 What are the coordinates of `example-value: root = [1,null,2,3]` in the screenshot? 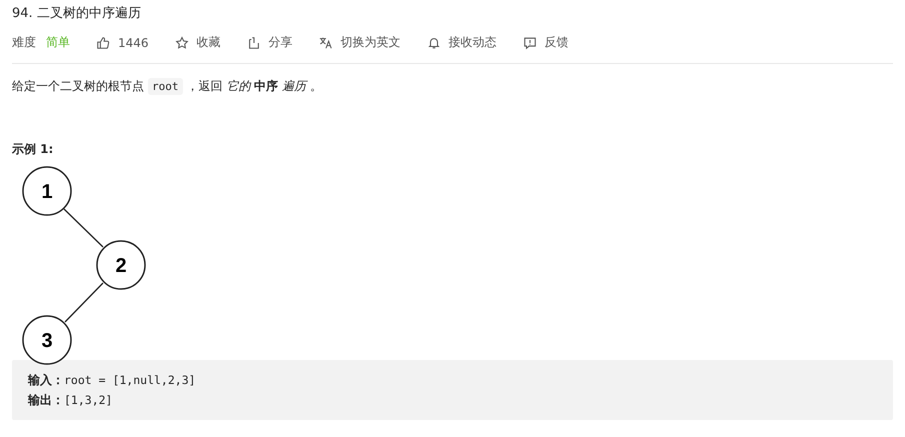 It's located at (130, 380).